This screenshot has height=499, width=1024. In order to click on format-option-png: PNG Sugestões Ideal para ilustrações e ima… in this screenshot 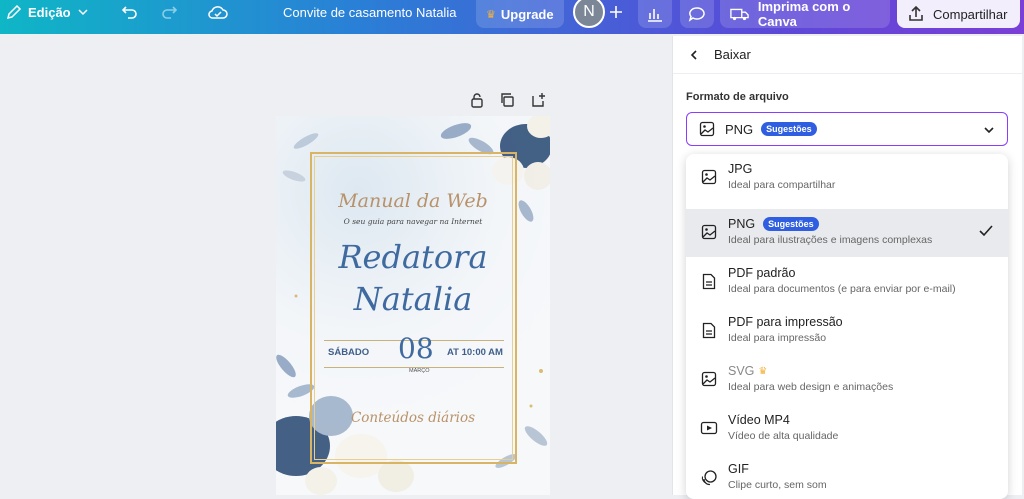, I will do `click(847, 233)`.